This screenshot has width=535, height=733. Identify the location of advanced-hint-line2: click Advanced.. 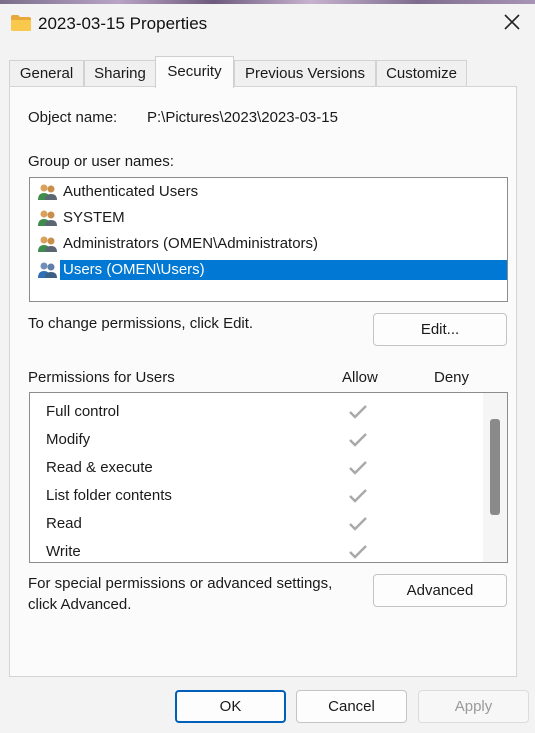
(80, 604).